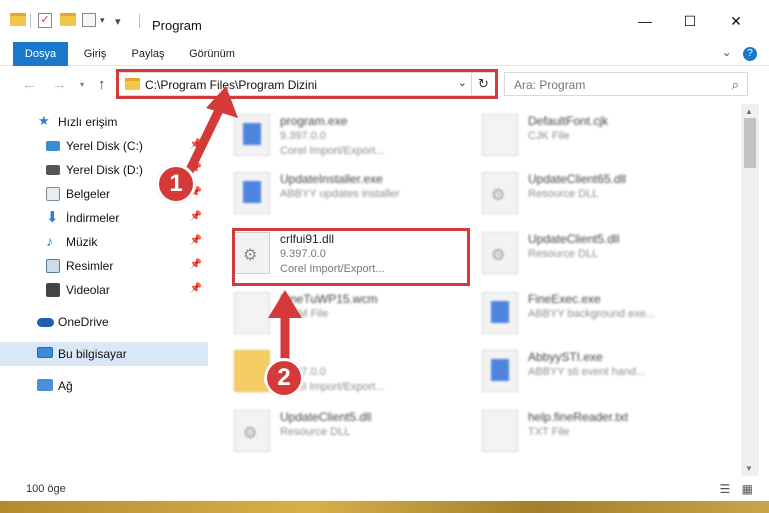  What do you see at coordinates (211, 130) in the screenshot?
I see `arrow-one` at bounding box center [211, 130].